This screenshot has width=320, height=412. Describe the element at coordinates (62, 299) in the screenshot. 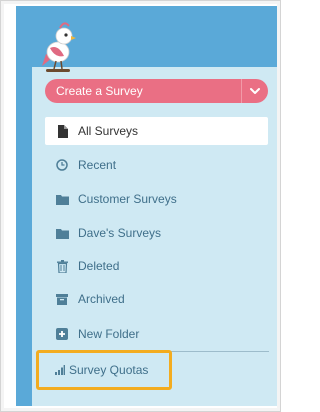

I see `archive-icon` at that location.